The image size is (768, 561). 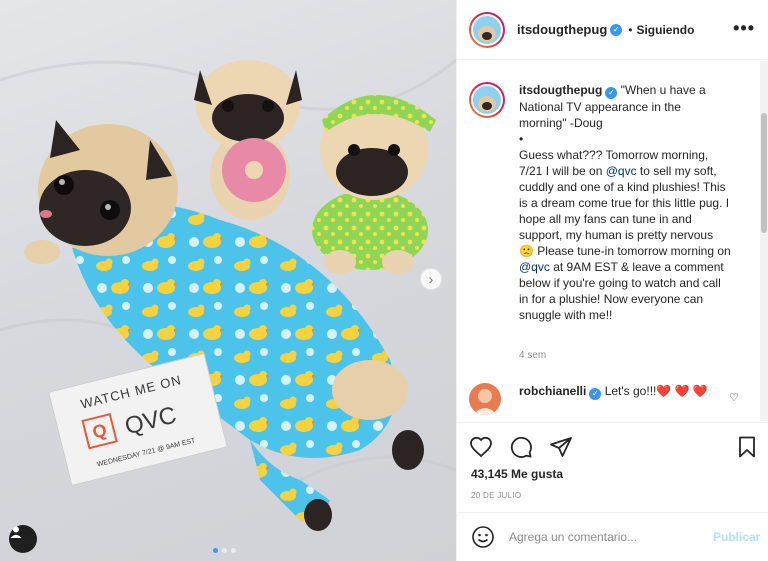 I want to click on caption-username: itsdougthepug, so click(x=560, y=90).